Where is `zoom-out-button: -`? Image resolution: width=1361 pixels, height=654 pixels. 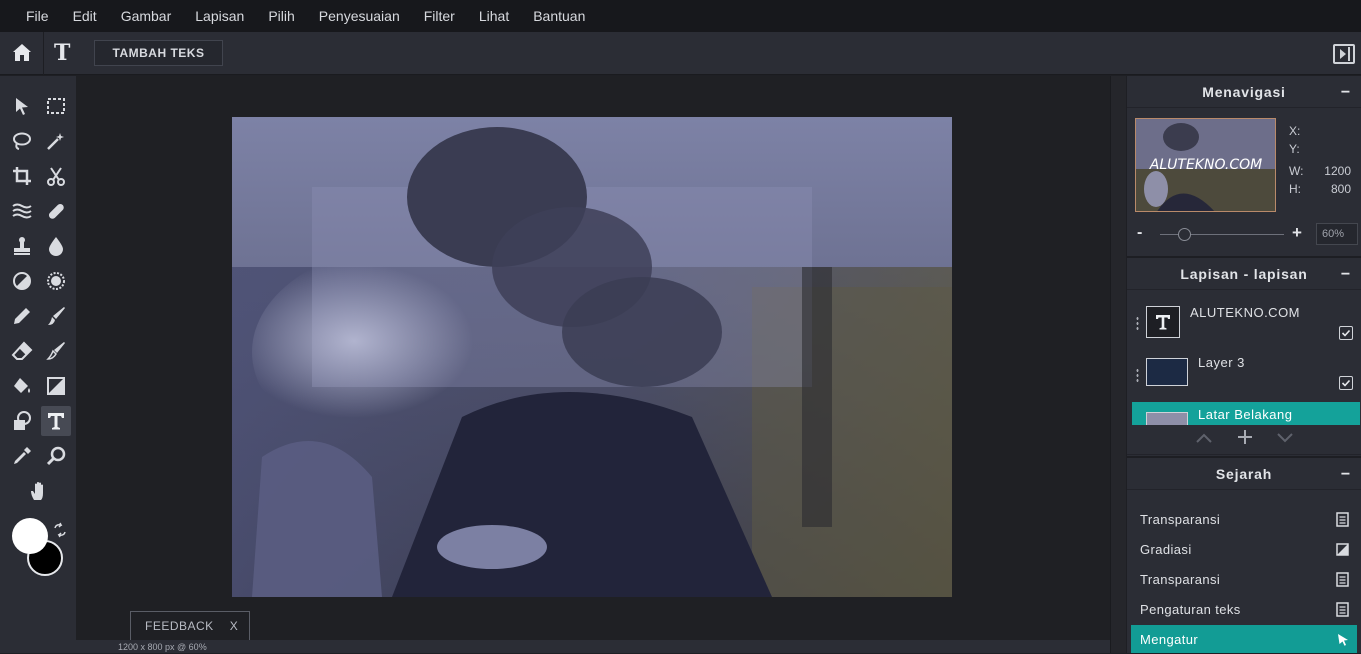 zoom-out-button: - is located at coordinates (1139, 233).